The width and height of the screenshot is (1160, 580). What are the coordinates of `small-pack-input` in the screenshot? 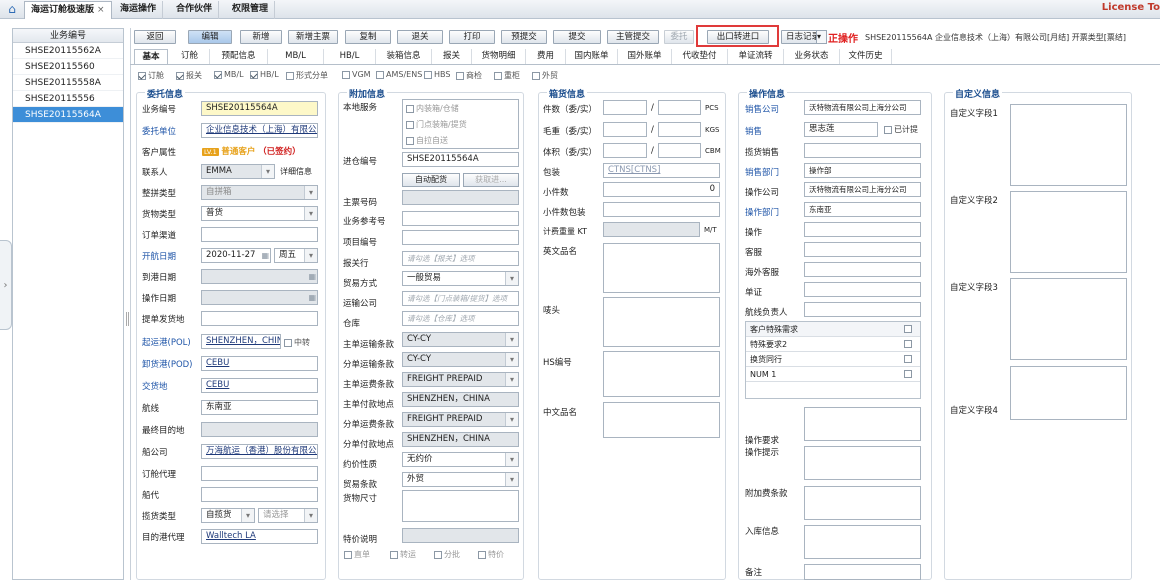 It's located at (661, 209).